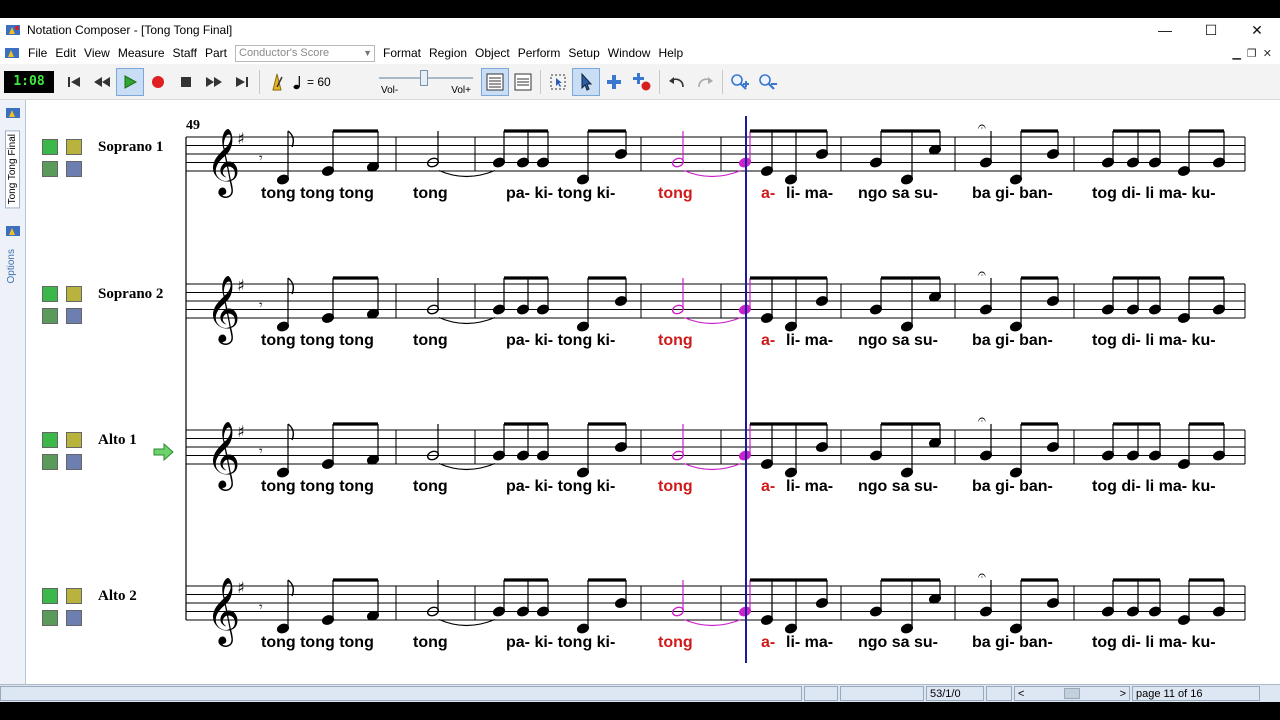 This screenshot has height=720, width=1280. What do you see at coordinates (539, 53) in the screenshot?
I see `menu-perform: Perform` at bounding box center [539, 53].